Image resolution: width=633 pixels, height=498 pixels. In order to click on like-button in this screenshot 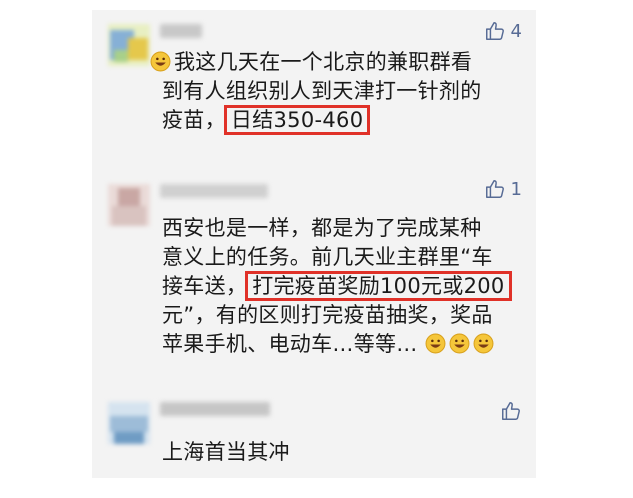, I will do `click(511, 411)`.